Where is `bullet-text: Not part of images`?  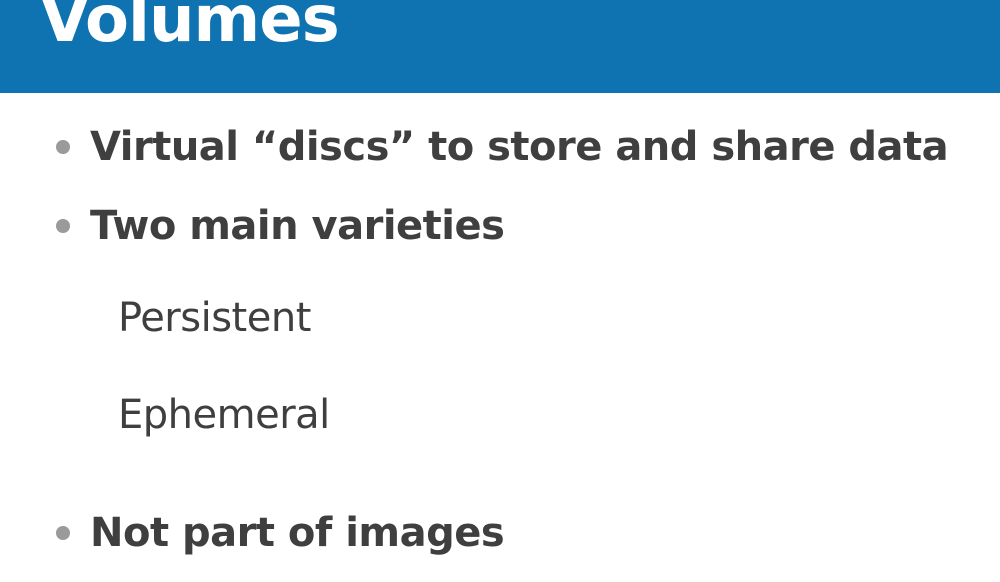 bullet-text: Not part of images is located at coordinates (297, 533).